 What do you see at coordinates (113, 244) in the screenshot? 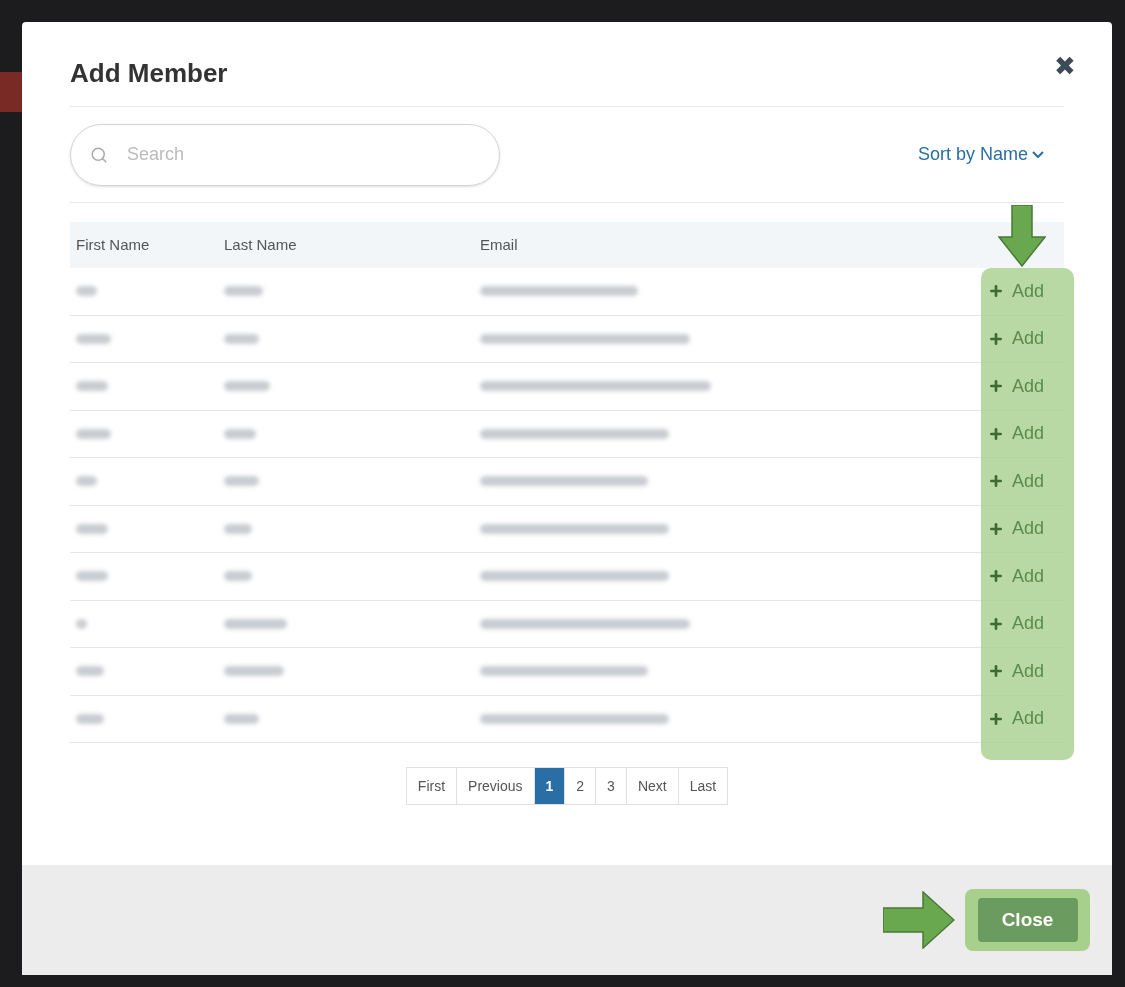
I see `column-header: First Name` at bounding box center [113, 244].